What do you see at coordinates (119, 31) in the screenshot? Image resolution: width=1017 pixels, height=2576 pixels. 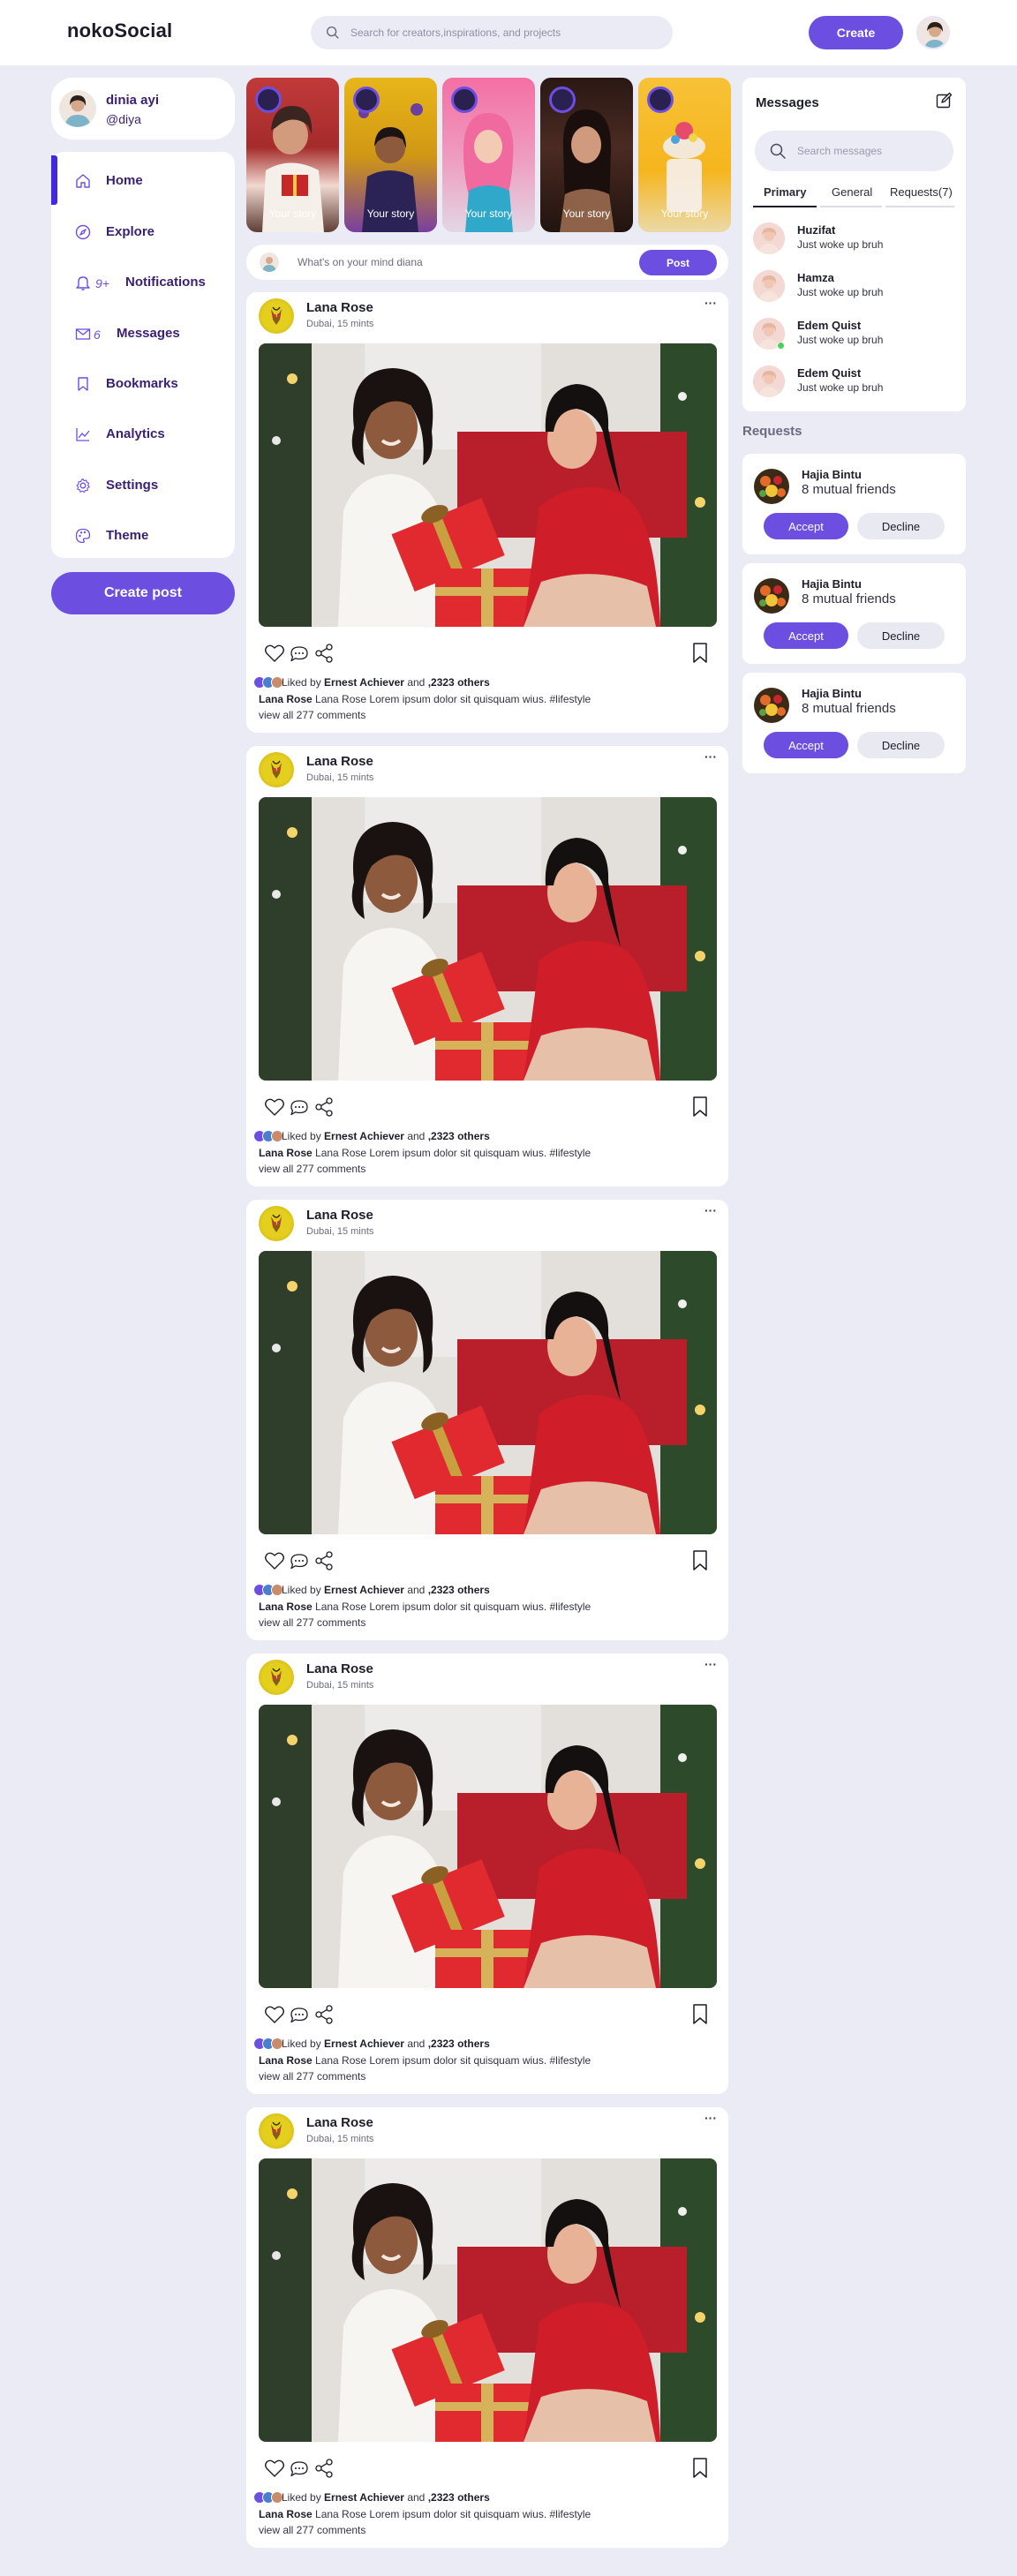 I see `app-logo: nokoSocial` at bounding box center [119, 31].